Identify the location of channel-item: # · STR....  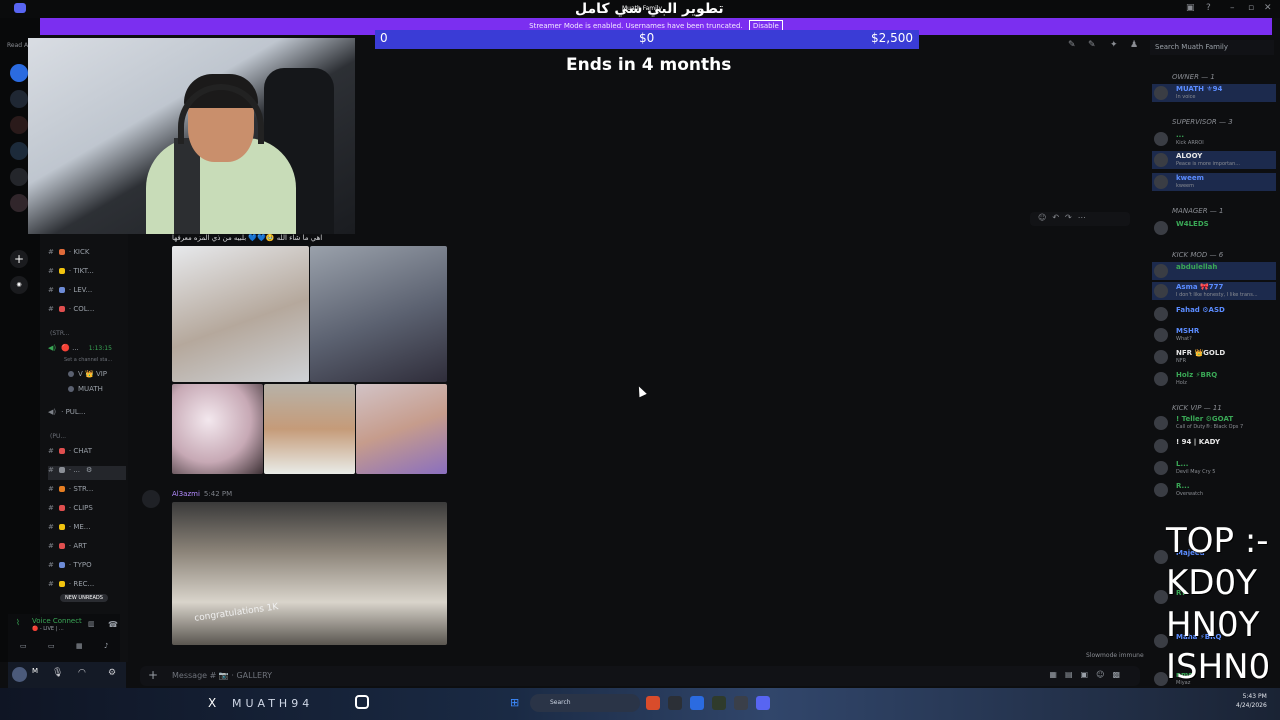
(70, 492).